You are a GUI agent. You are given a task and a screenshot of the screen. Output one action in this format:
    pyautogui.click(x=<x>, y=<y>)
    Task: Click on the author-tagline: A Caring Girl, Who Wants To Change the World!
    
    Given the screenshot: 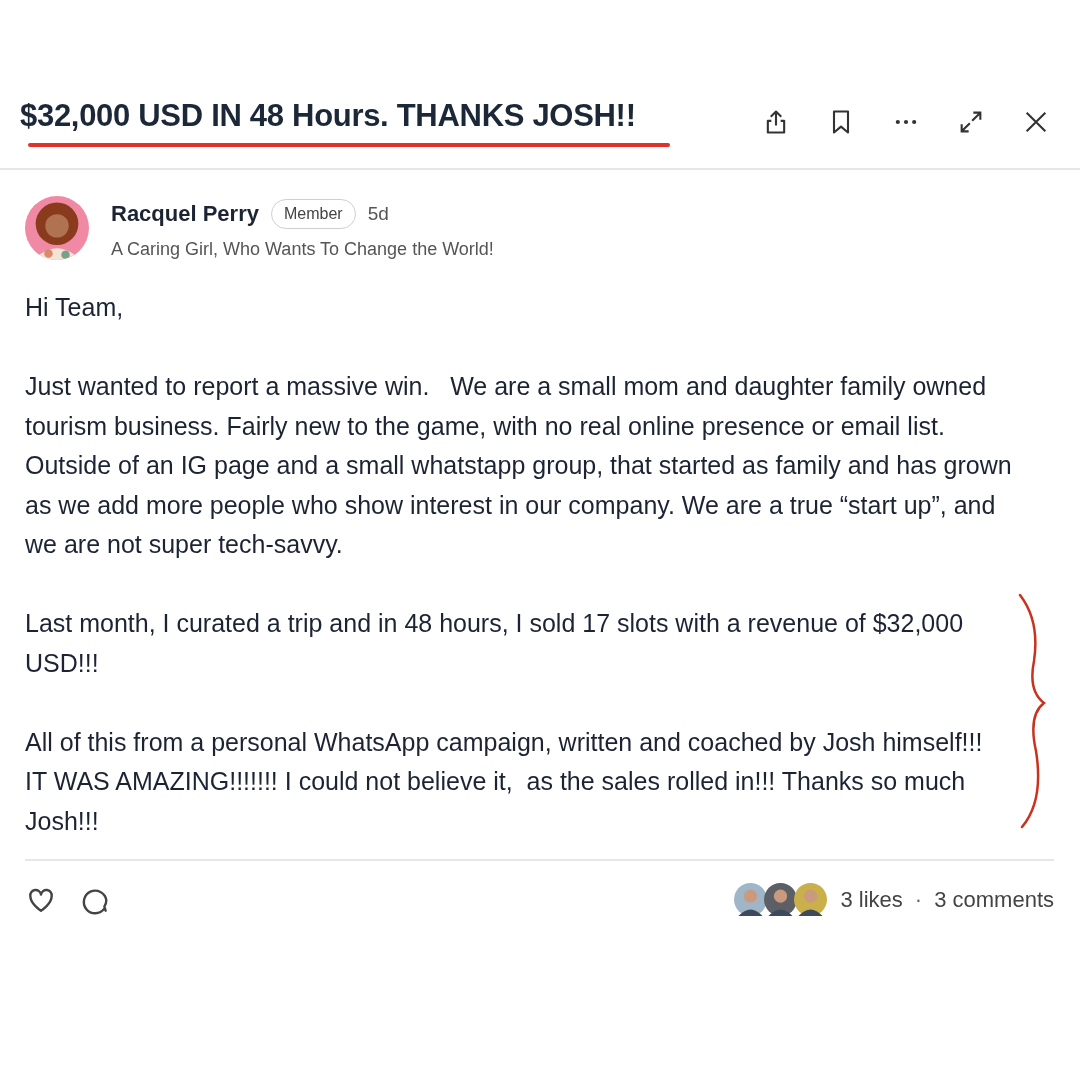 What is the action you would take?
    pyautogui.click(x=302, y=249)
    